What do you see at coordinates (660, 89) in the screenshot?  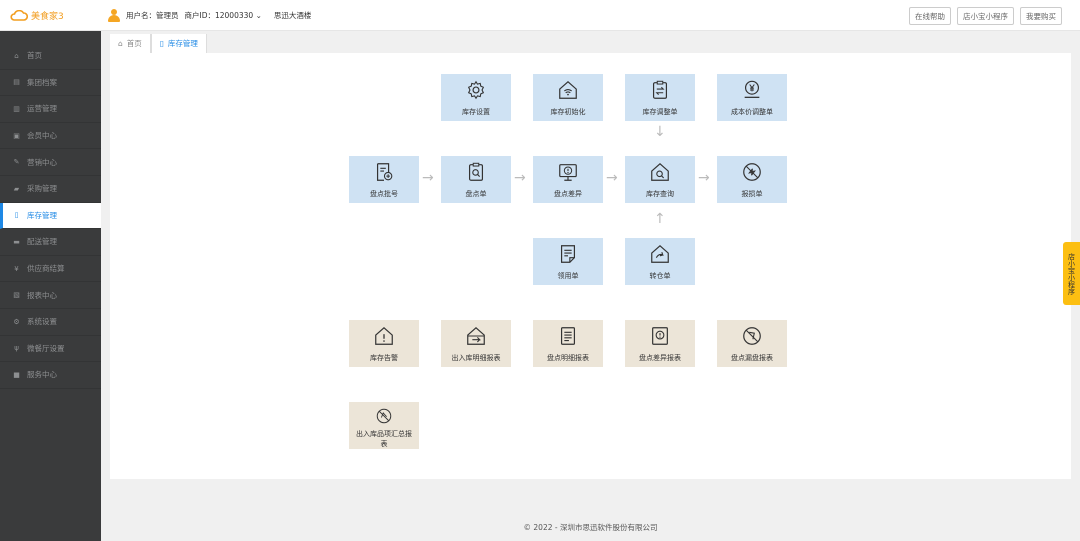 I see `clipboard-swap-icon` at bounding box center [660, 89].